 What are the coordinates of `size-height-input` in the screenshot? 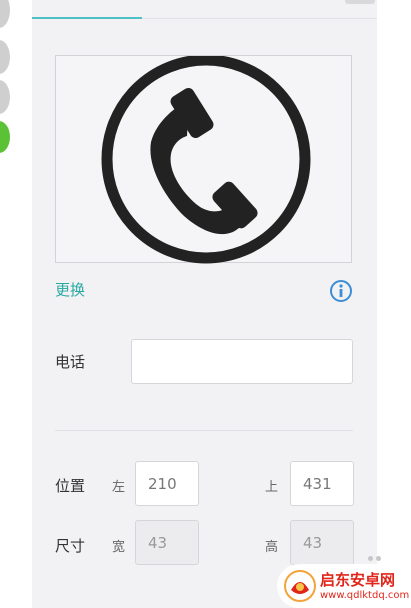 It's located at (322, 542).